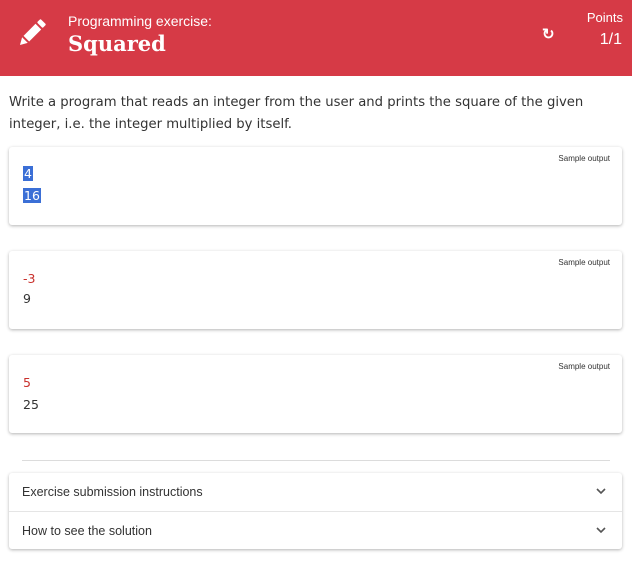  What do you see at coordinates (29, 278) in the screenshot?
I see `sample-input-line: -3` at bounding box center [29, 278].